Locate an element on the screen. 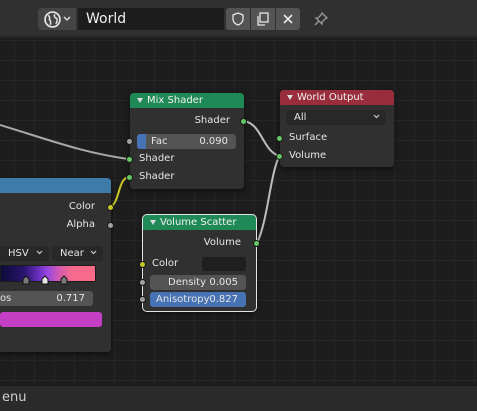 The width and height of the screenshot is (477, 411). mix-shader-output-label: Shader is located at coordinates (212, 120).